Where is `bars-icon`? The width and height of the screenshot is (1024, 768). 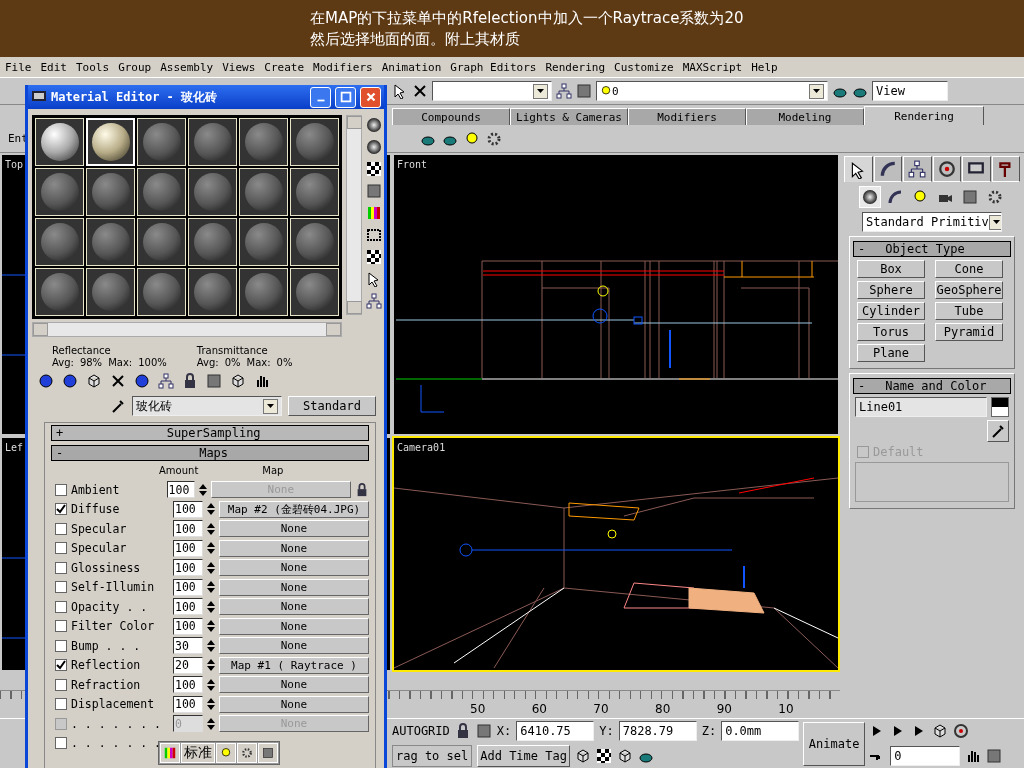 bars-icon is located at coordinates (262, 381).